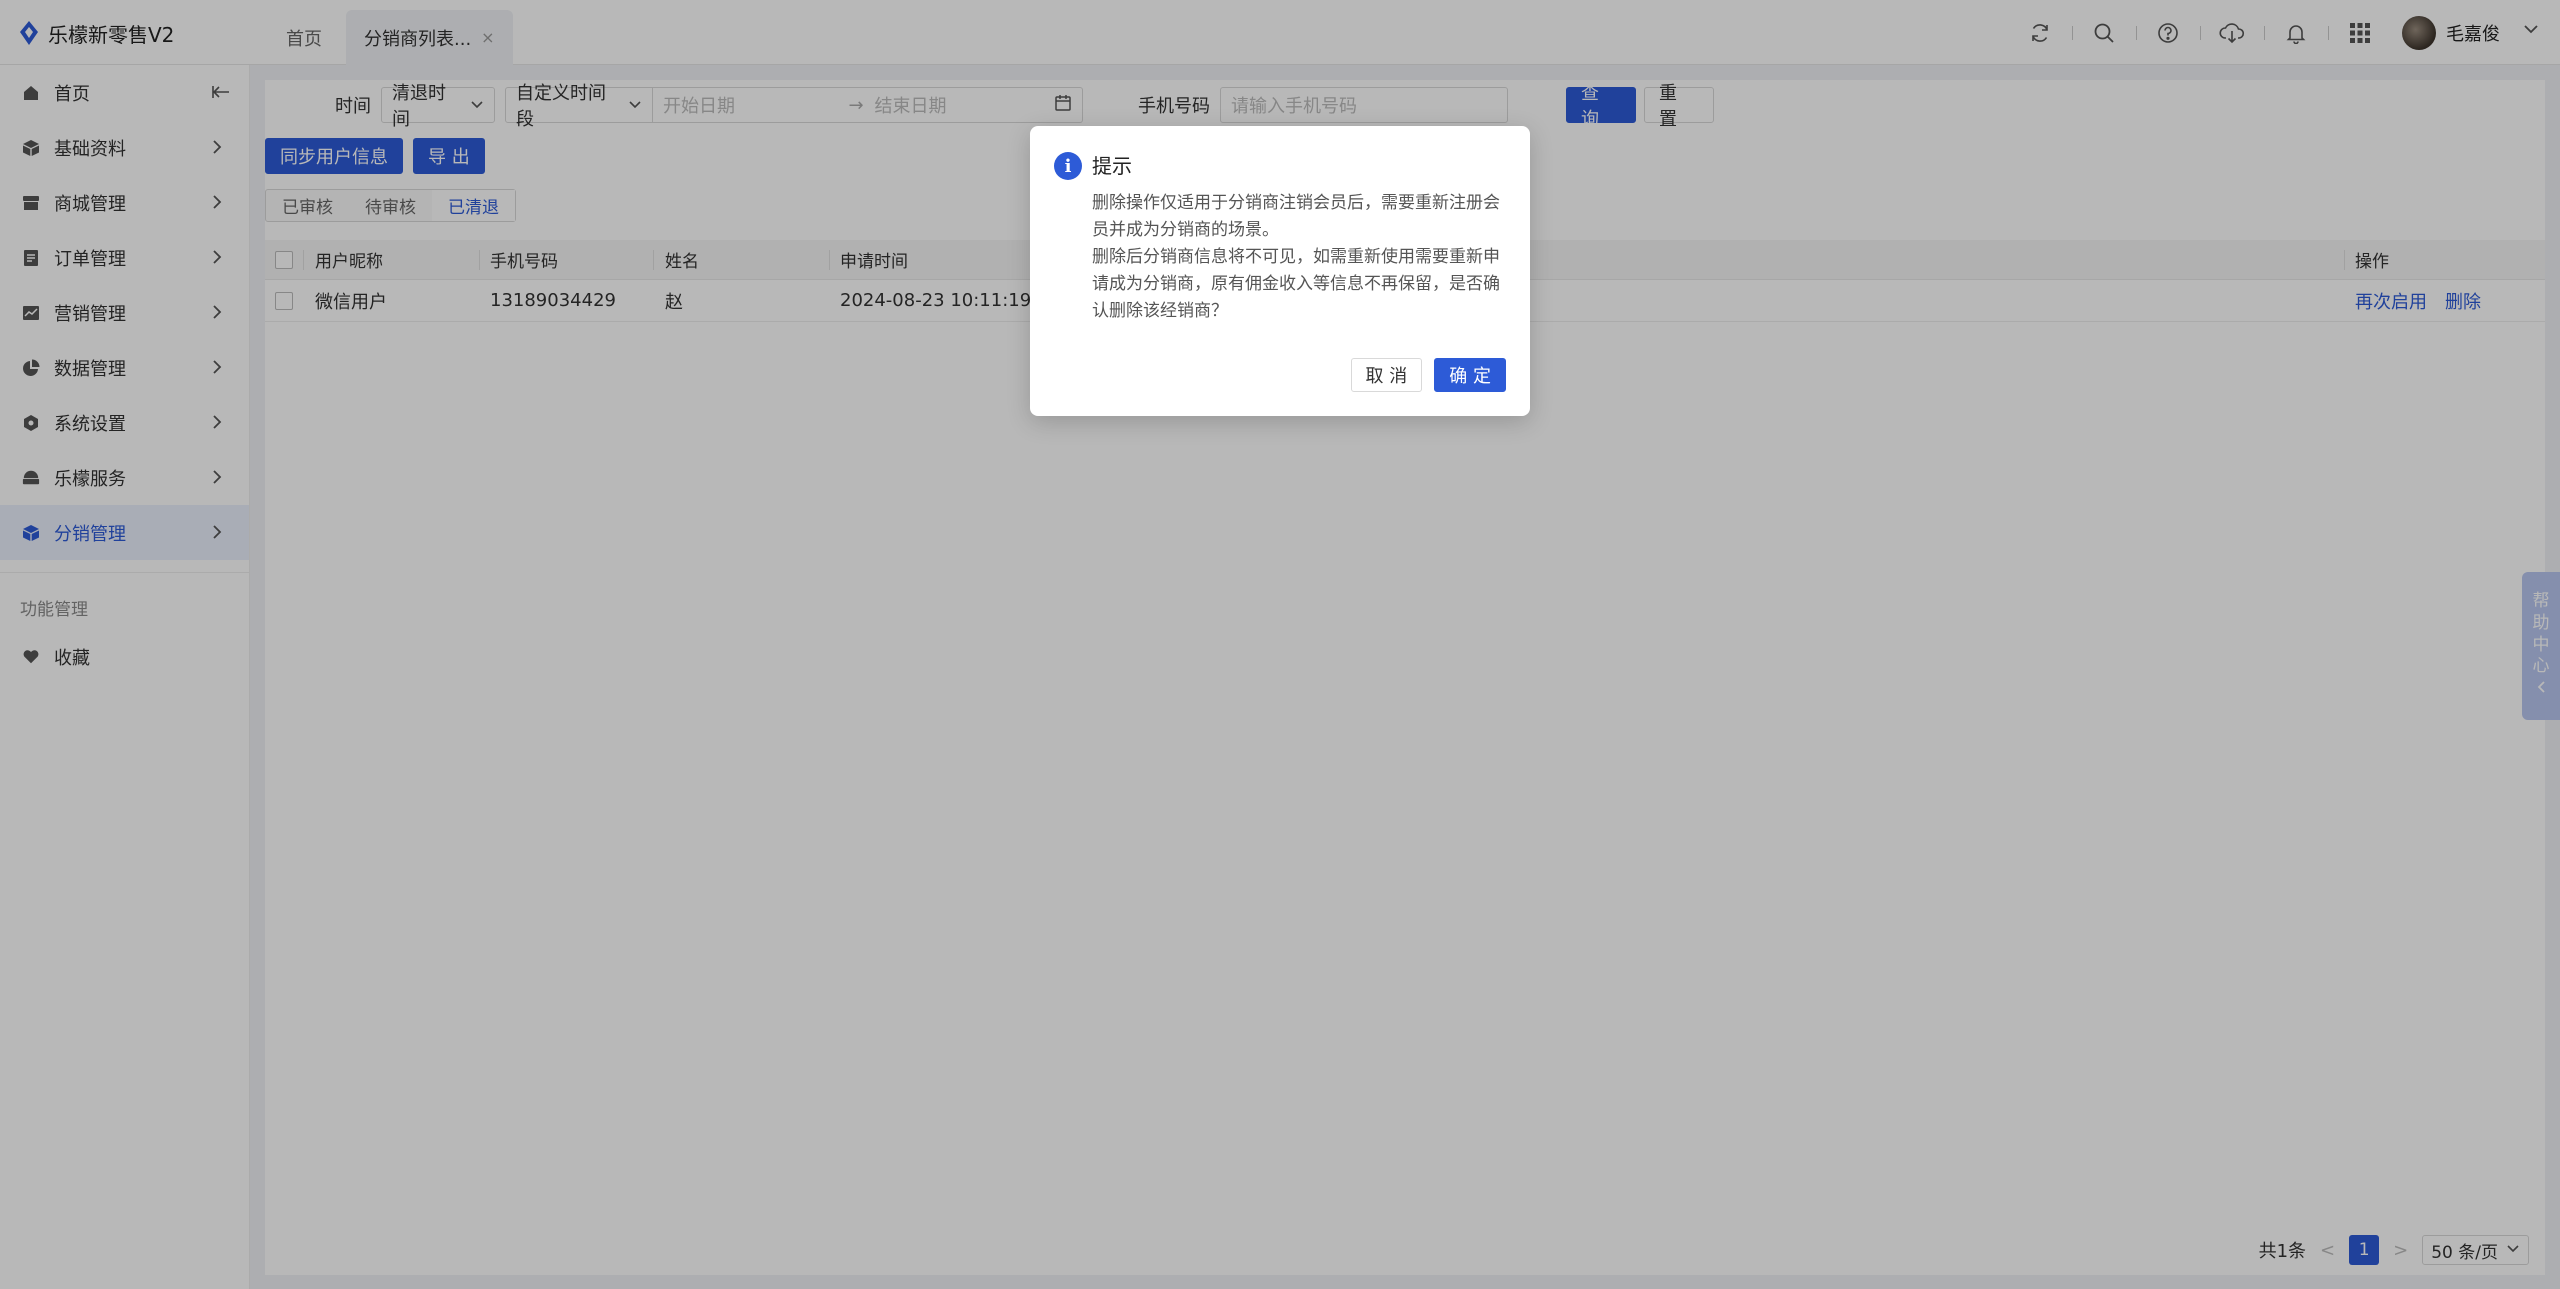 The height and width of the screenshot is (1289, 2560). Describe the element at coordinates (1068, 166) in the screenshot. I see `info-icon: i` at that location.